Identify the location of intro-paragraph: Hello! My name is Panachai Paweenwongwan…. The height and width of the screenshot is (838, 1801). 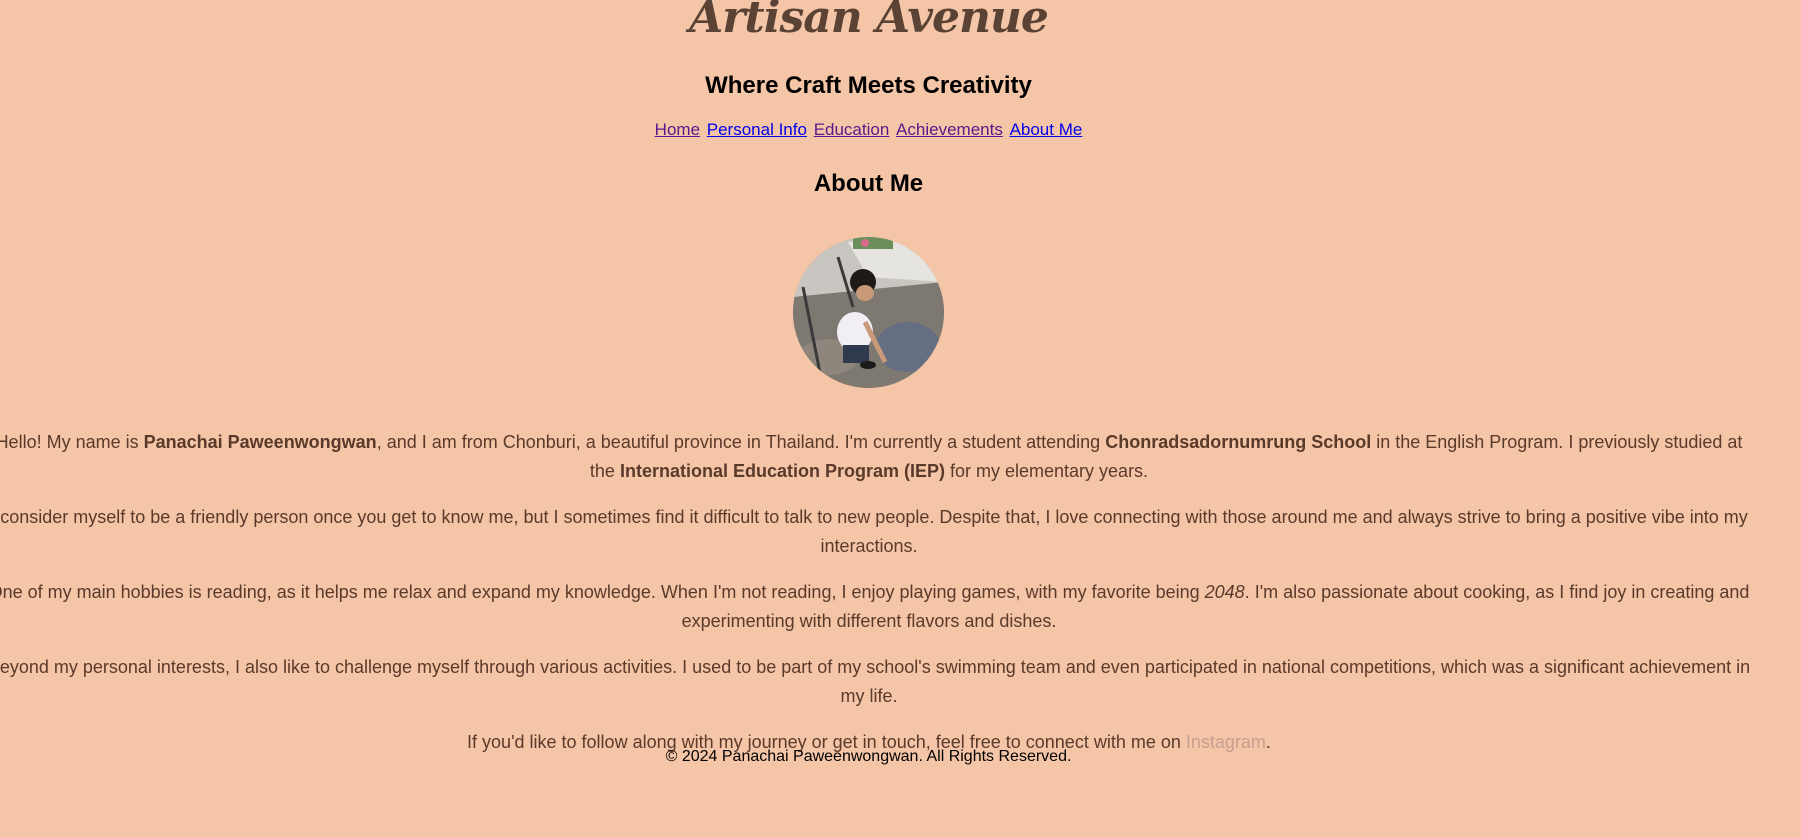
(871, 456).